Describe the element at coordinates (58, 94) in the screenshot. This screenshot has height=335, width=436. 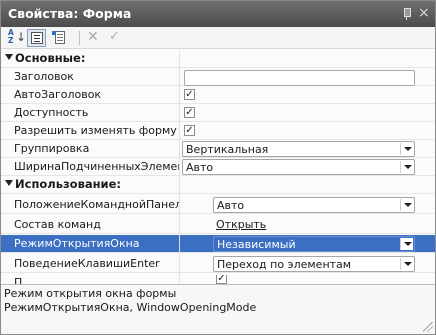
I see `property-label: АвтоЗаголовок` at that location.